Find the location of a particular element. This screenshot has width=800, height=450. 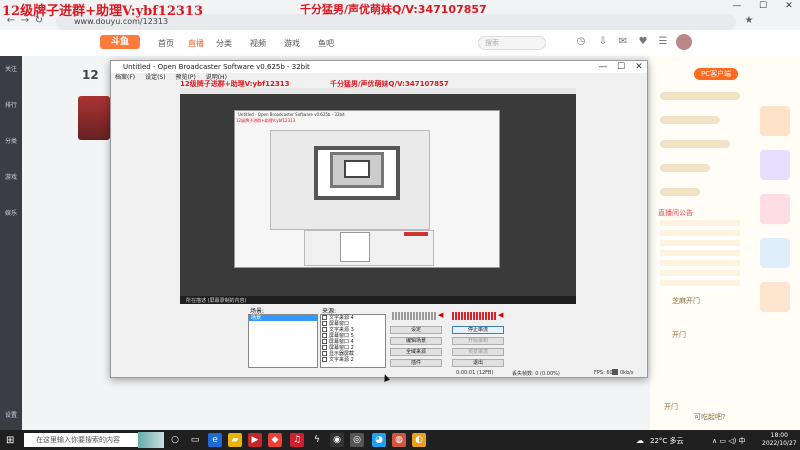

status-dropped: 丢失帧数: 0 (0.00%) is located at coordinates (536, 374).